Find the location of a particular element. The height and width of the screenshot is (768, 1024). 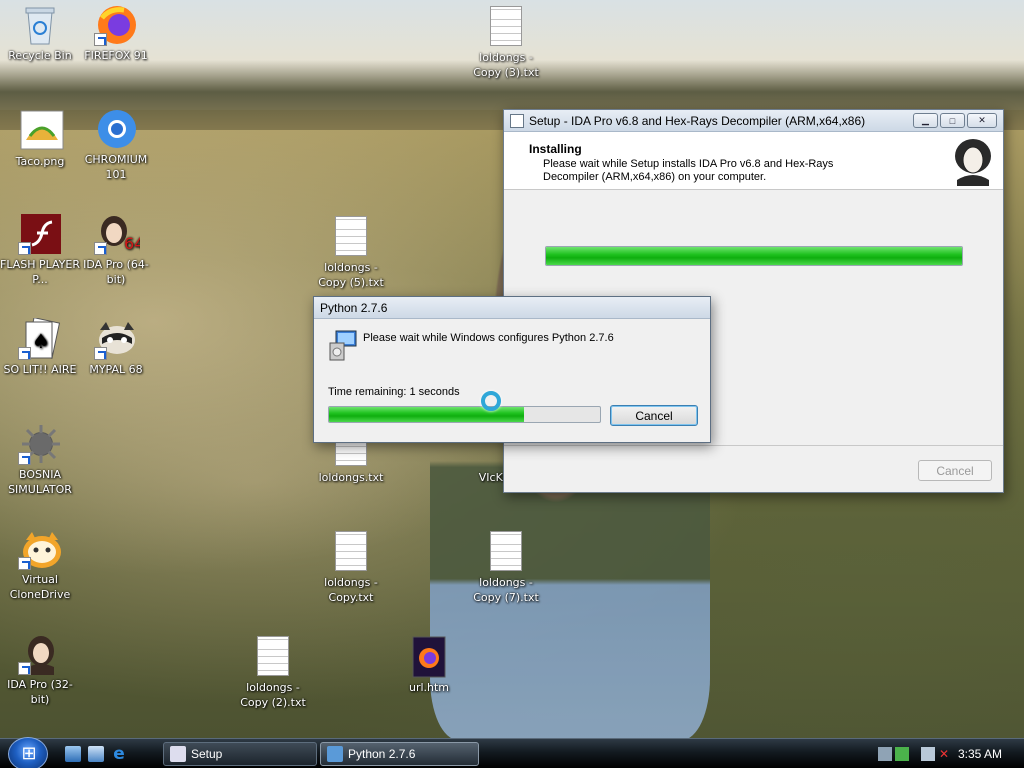

start-button is located at coordinates (28, 752).